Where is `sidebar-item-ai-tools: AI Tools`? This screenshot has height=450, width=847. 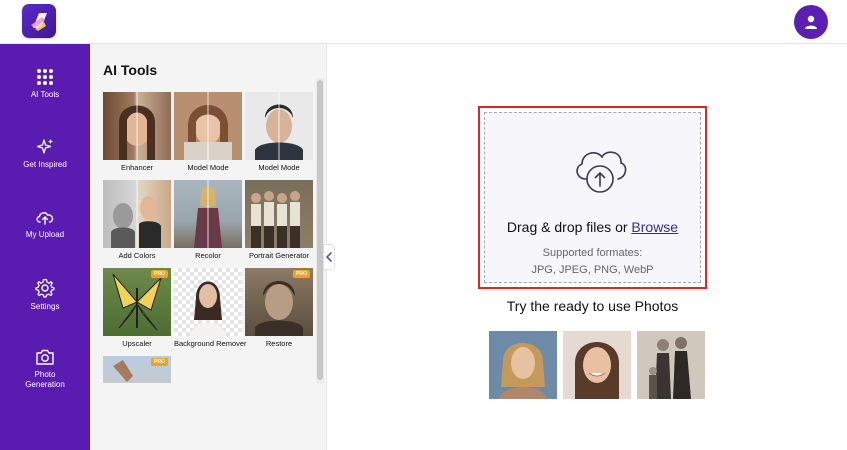 sidebar-item-ai-tools: AI Tools is located at coordinates (45, 98).